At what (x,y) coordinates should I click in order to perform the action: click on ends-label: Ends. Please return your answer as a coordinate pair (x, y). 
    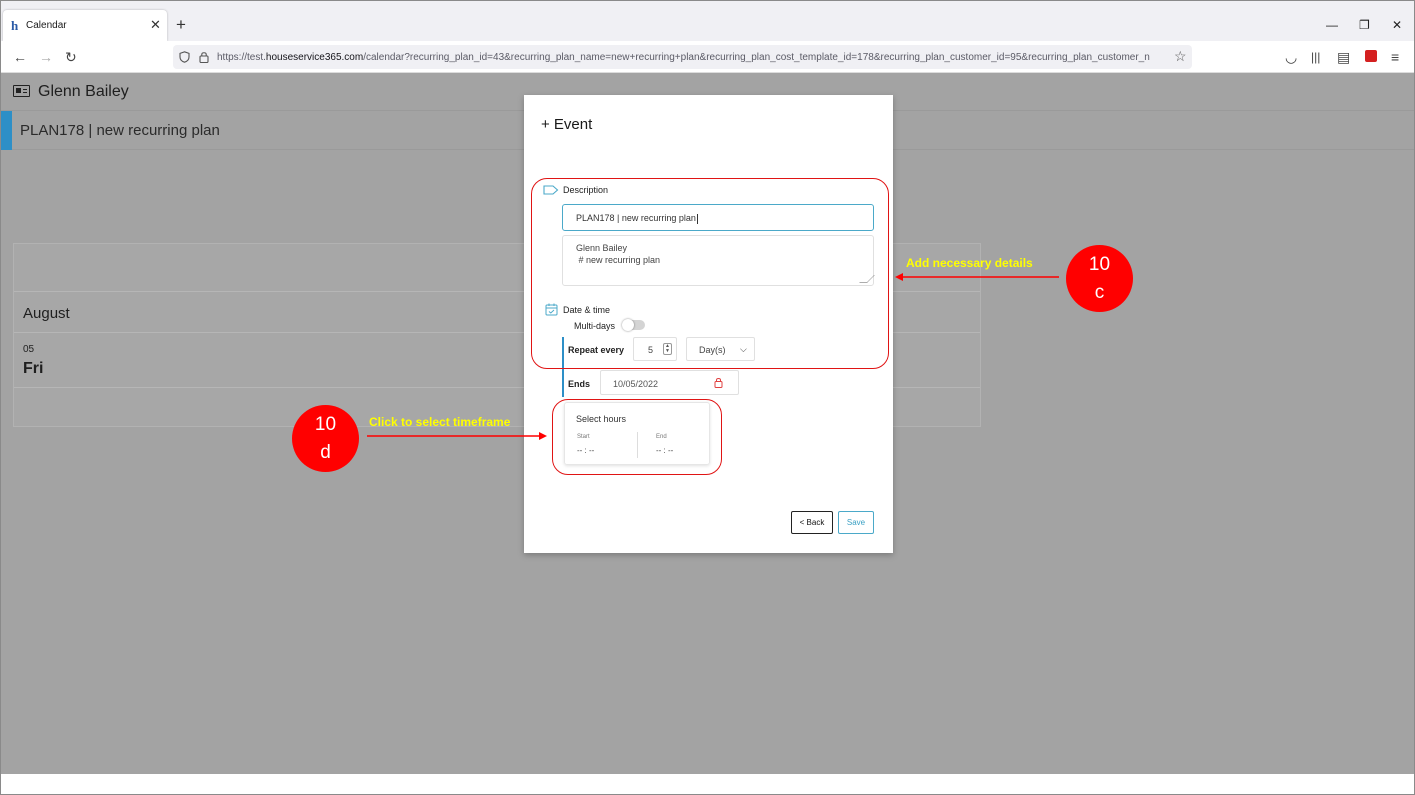
    Looking at the image, I should click on (579, 384).